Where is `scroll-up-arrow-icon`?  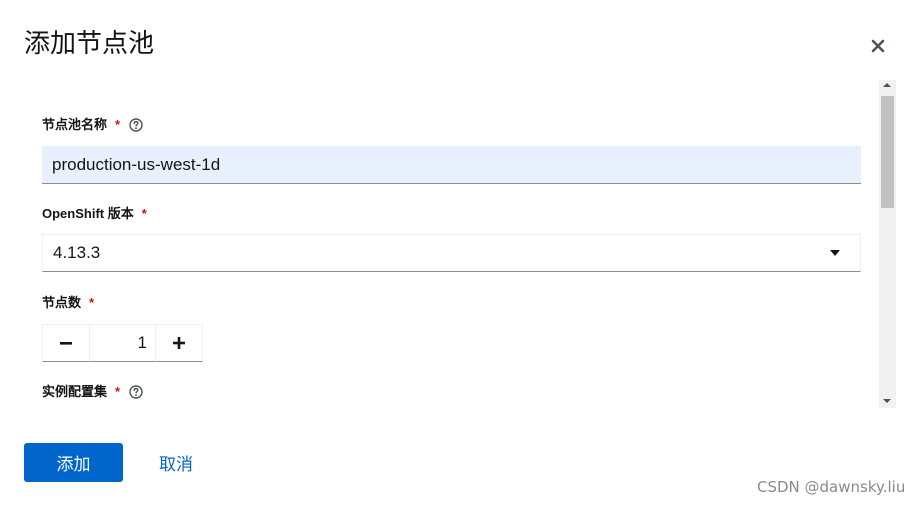 scroll-up-arrow-icon is located at coordinates (887, 85).